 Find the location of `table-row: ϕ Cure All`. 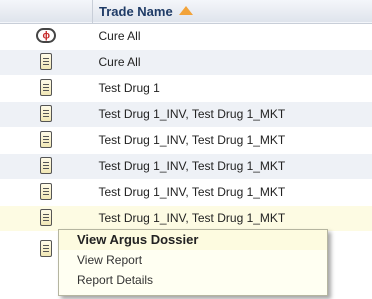

table-row: ϕ Cure All is located at coordinates (186, 36).